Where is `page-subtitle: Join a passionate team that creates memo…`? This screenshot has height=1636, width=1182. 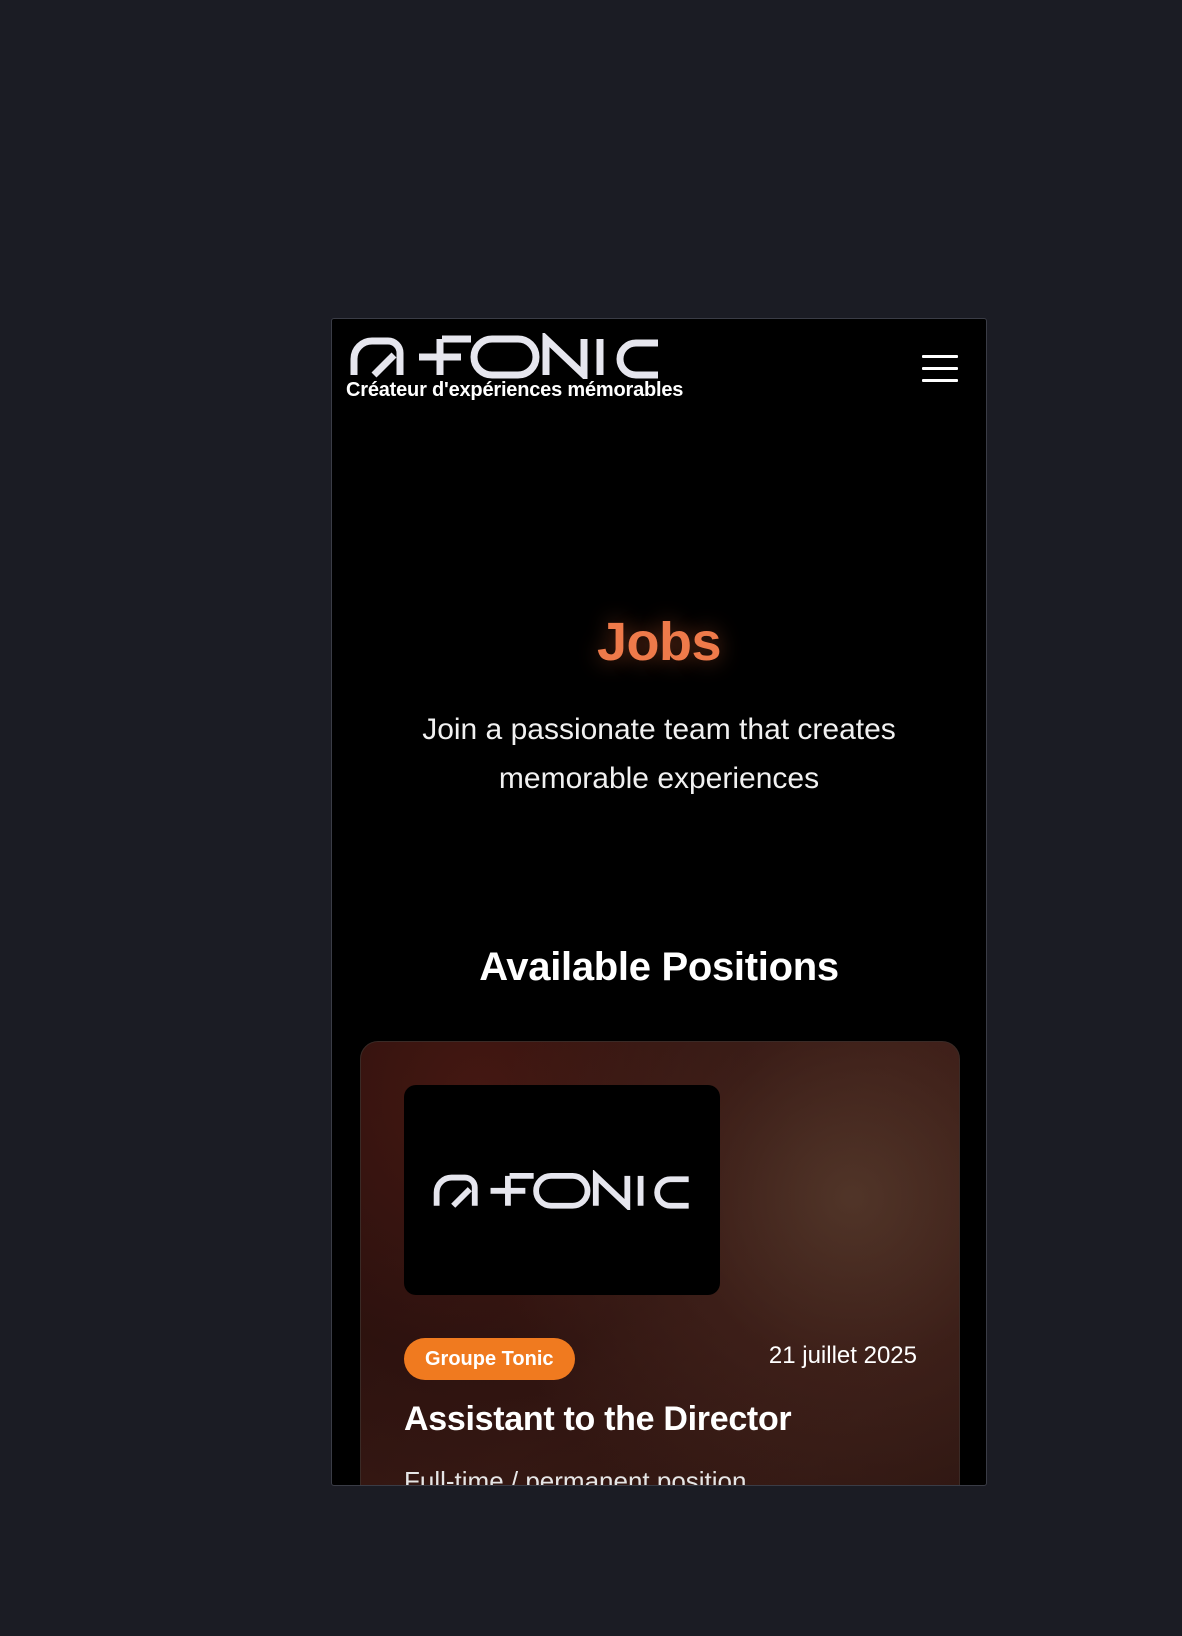
page-subtitle: Join a passionate team that creates memo… is located at coordinates (659, 754).